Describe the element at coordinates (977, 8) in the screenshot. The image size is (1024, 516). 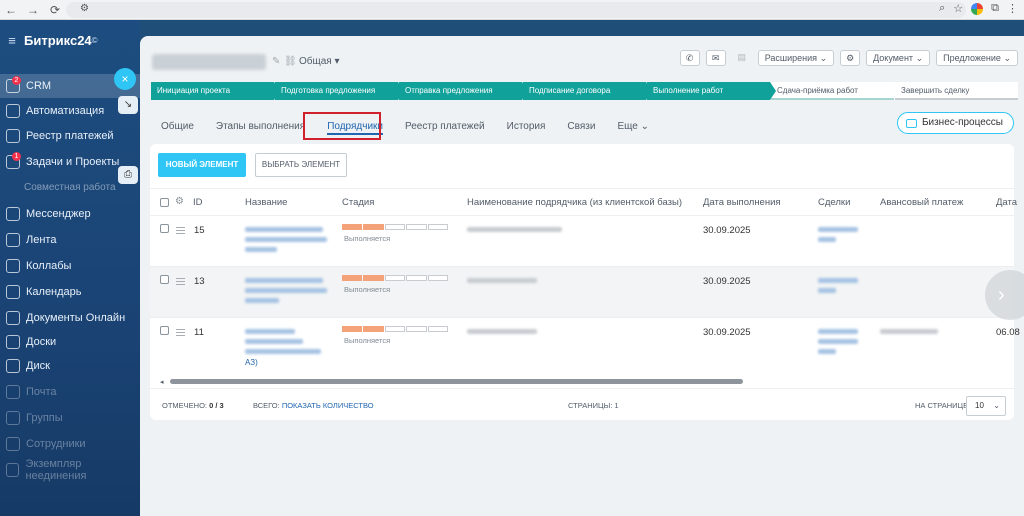
I see `chrome-profile-icon` at that location.